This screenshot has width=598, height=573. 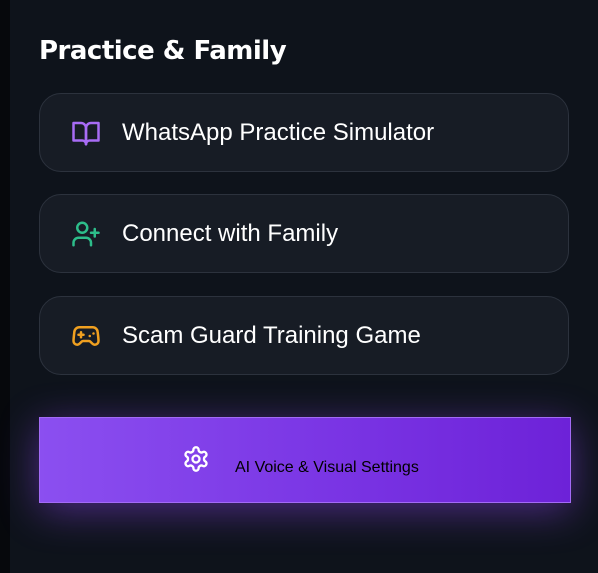 What do you see at coordinates (86, 133) in the screenshot?
I see `book-open-icon` at bounding box center [86, 133].